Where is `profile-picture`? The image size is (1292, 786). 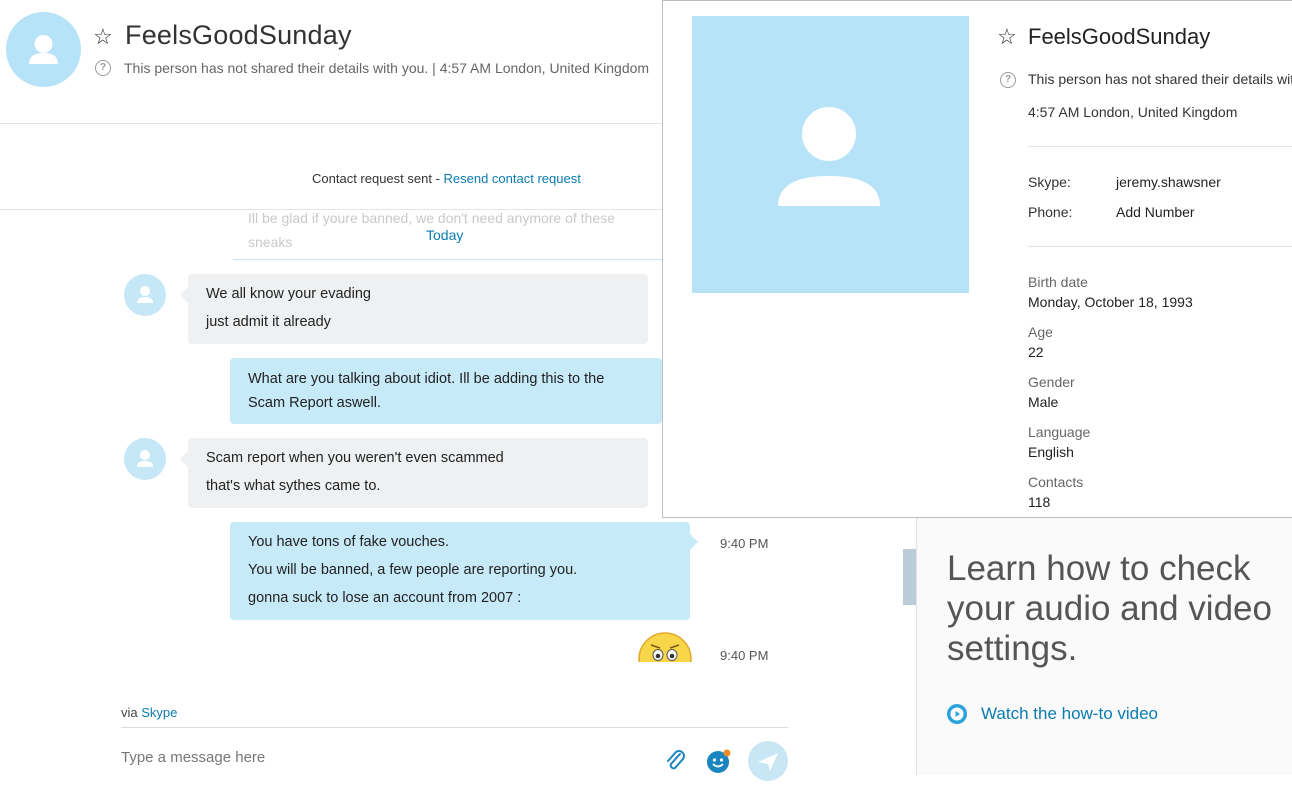 profile-picture is located at coordinates (830, 154).